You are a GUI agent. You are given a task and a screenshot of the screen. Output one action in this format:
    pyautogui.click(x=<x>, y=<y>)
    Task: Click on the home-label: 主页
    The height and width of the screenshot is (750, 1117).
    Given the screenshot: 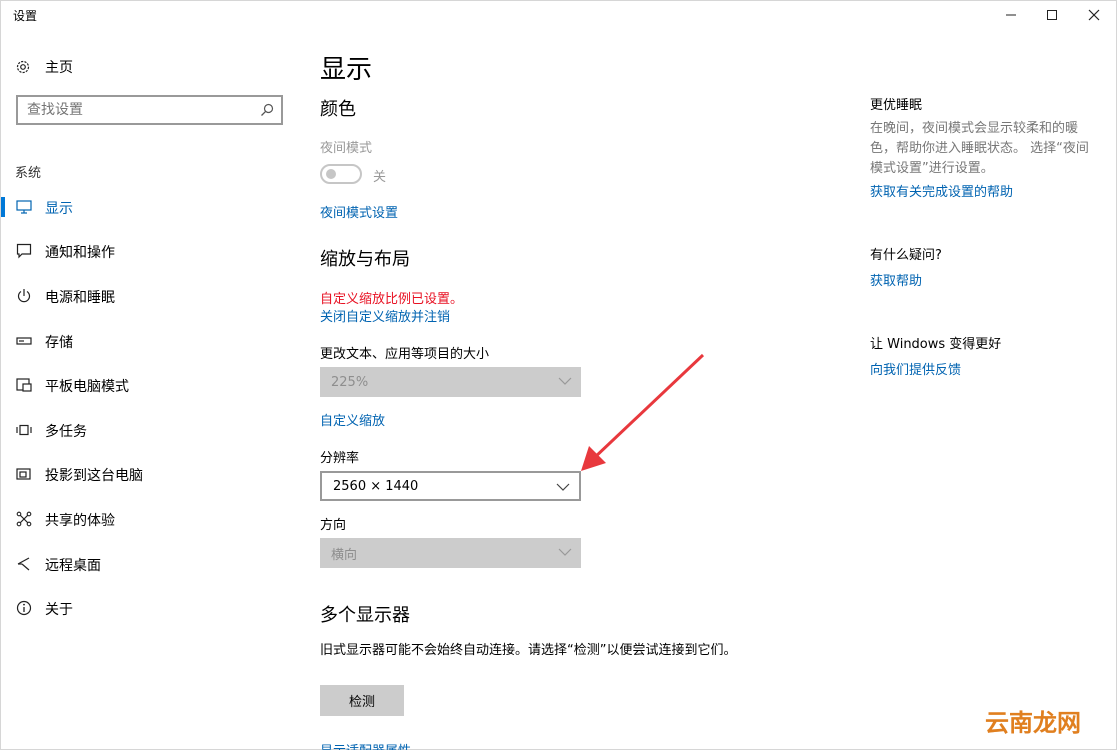 What is the action you would take?
    pyautogui.click(x=59, y=68)
    